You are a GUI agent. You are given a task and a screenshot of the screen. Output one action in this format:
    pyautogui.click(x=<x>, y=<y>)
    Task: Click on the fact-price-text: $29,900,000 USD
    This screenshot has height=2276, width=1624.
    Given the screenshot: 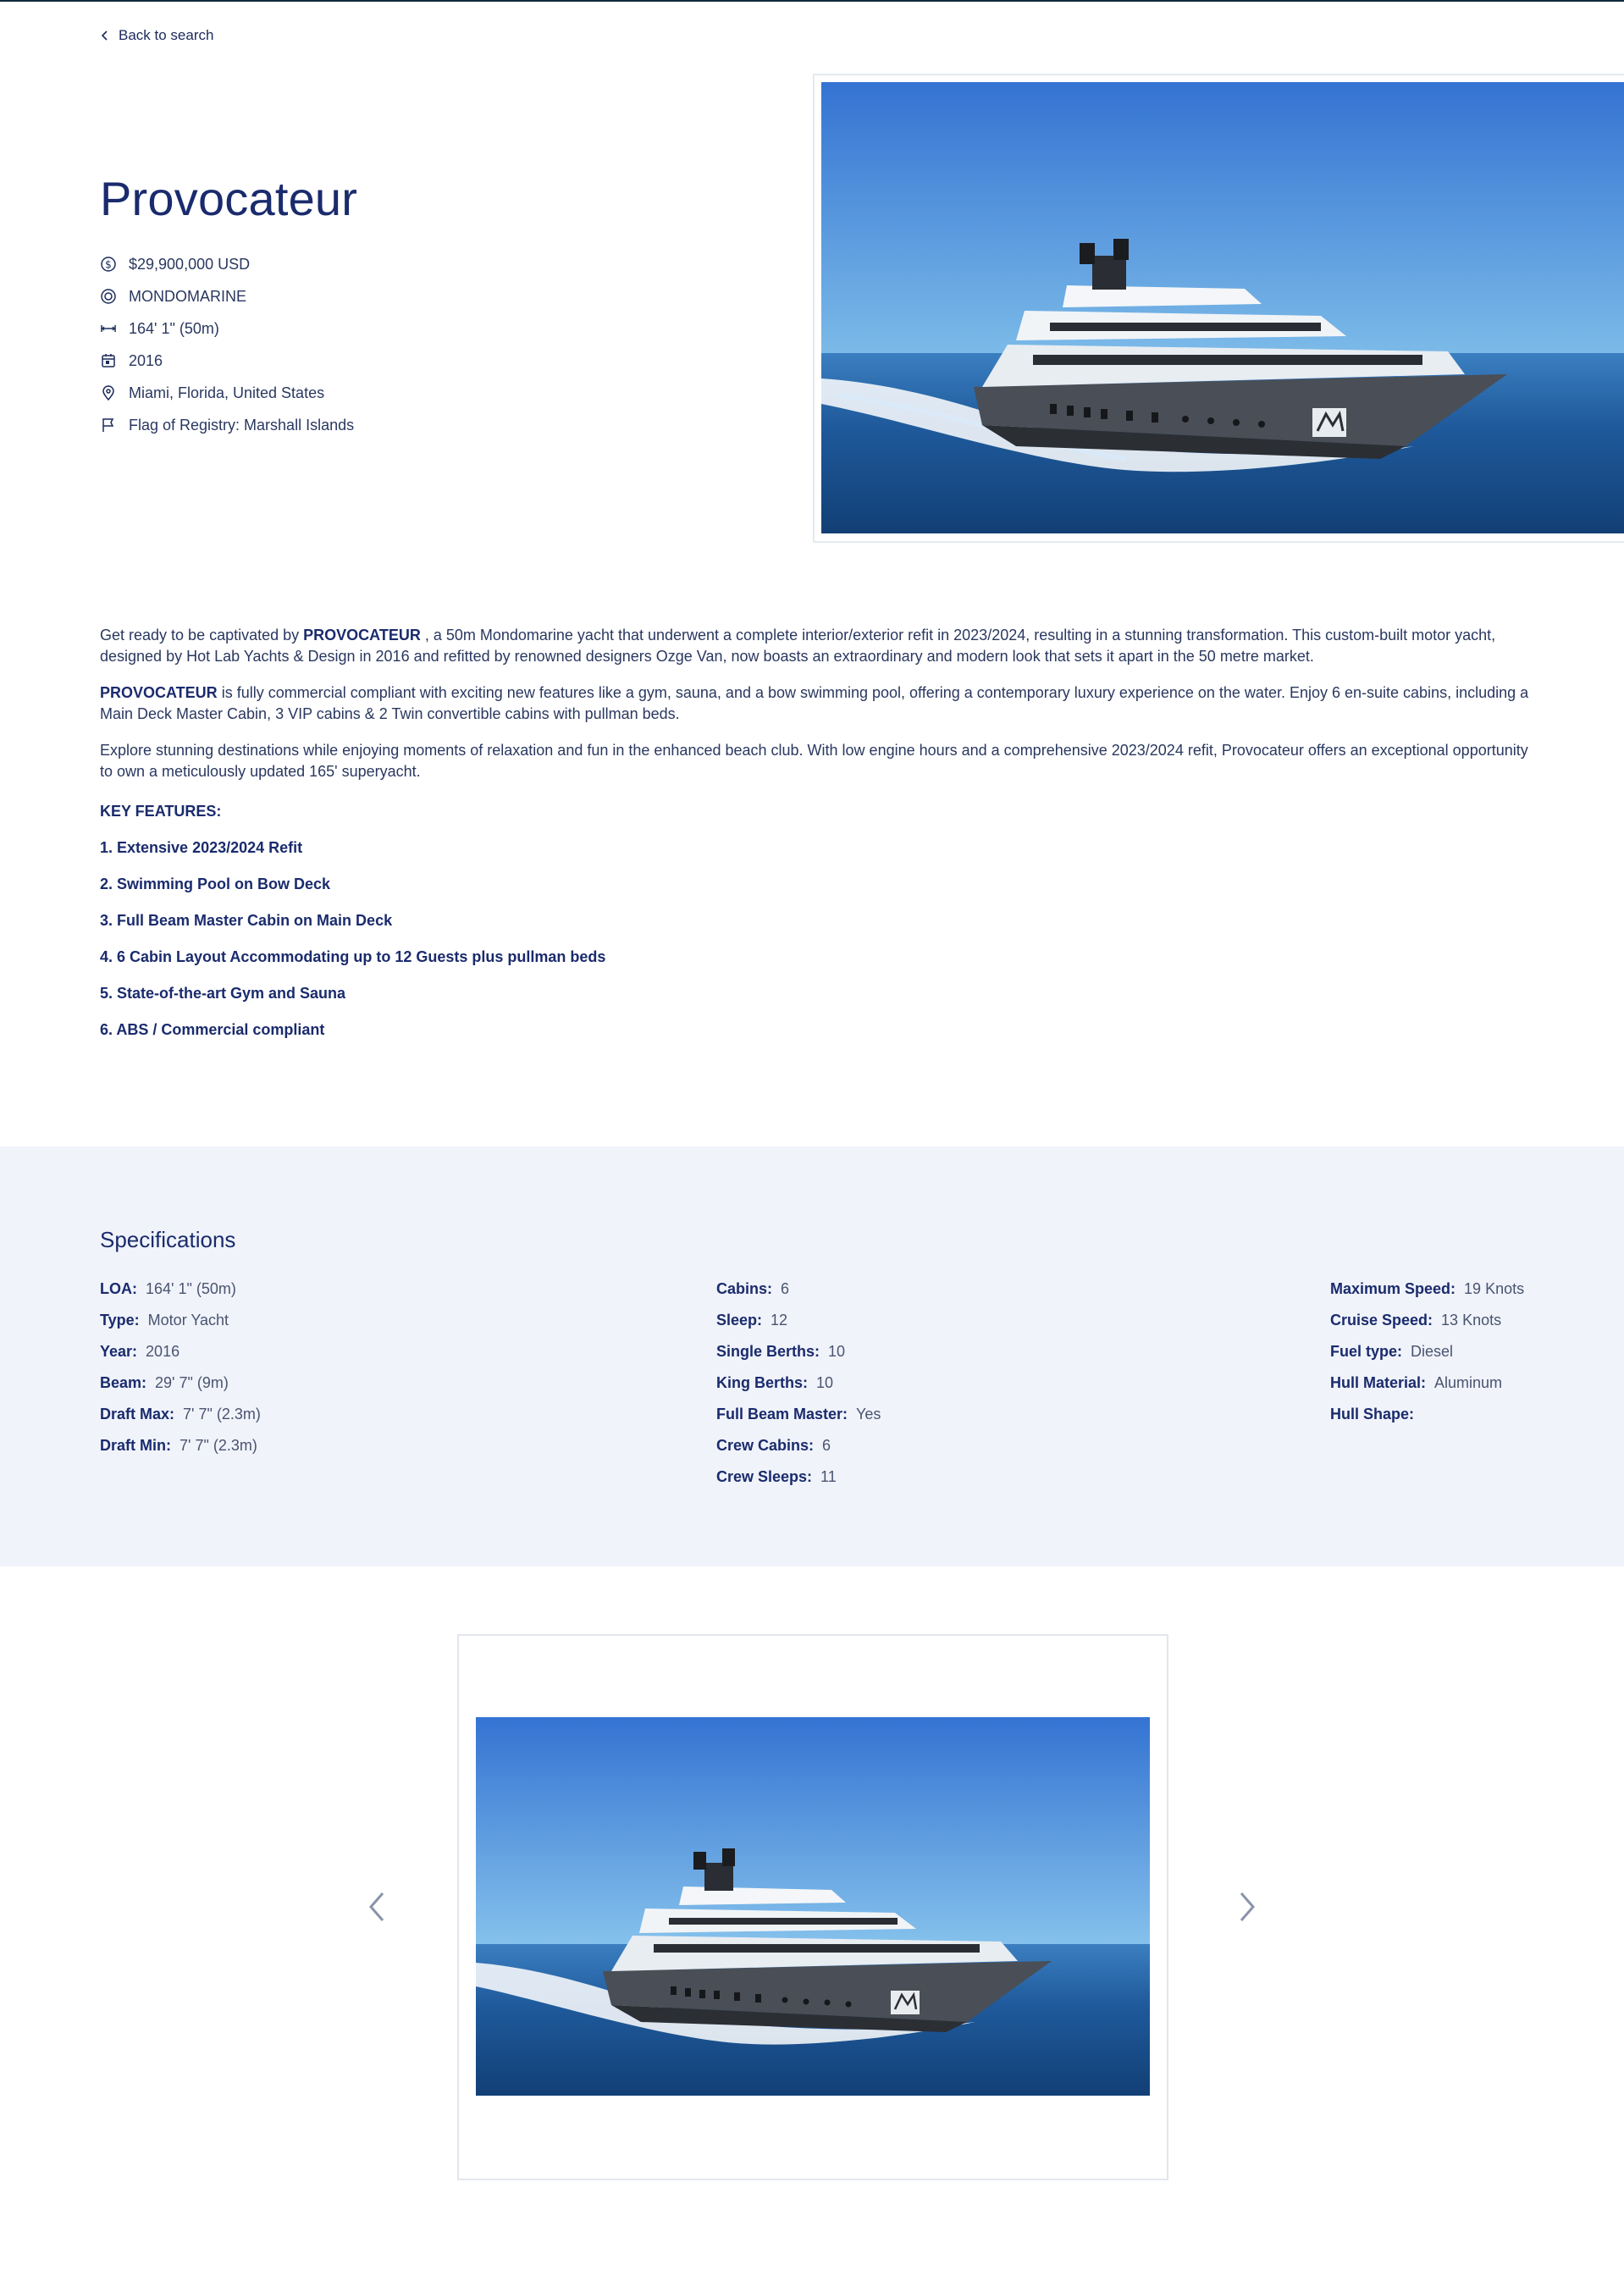 What is the action you would take?
    pyautogui.click(x=190, y=264)
    